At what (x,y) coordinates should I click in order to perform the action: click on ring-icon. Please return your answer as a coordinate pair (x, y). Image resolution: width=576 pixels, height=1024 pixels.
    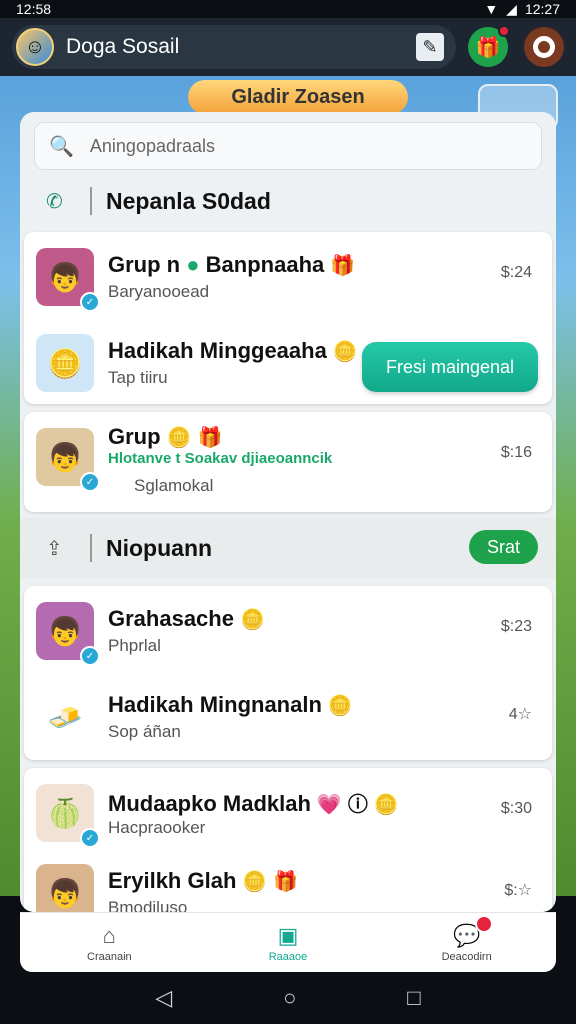
    Looking at the image, I should click on (544, 47).